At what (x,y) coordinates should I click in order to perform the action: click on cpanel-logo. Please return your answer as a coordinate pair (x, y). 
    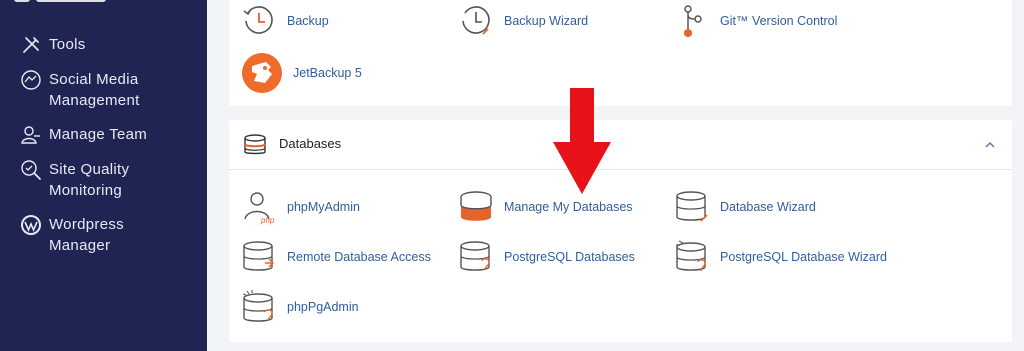
    Looking at the image, I should click on (60, 1).